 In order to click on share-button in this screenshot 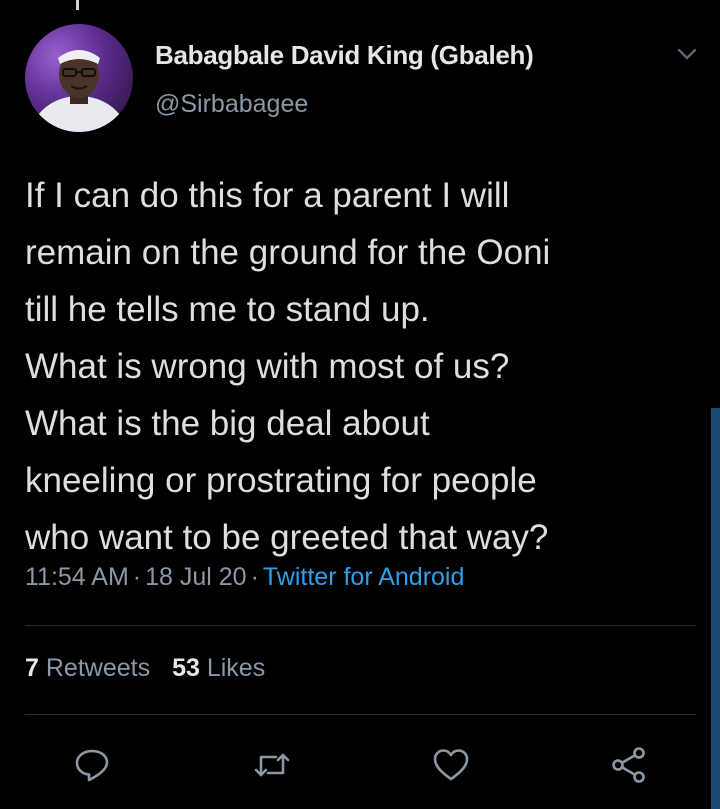, I will do `click(629, 765)`.